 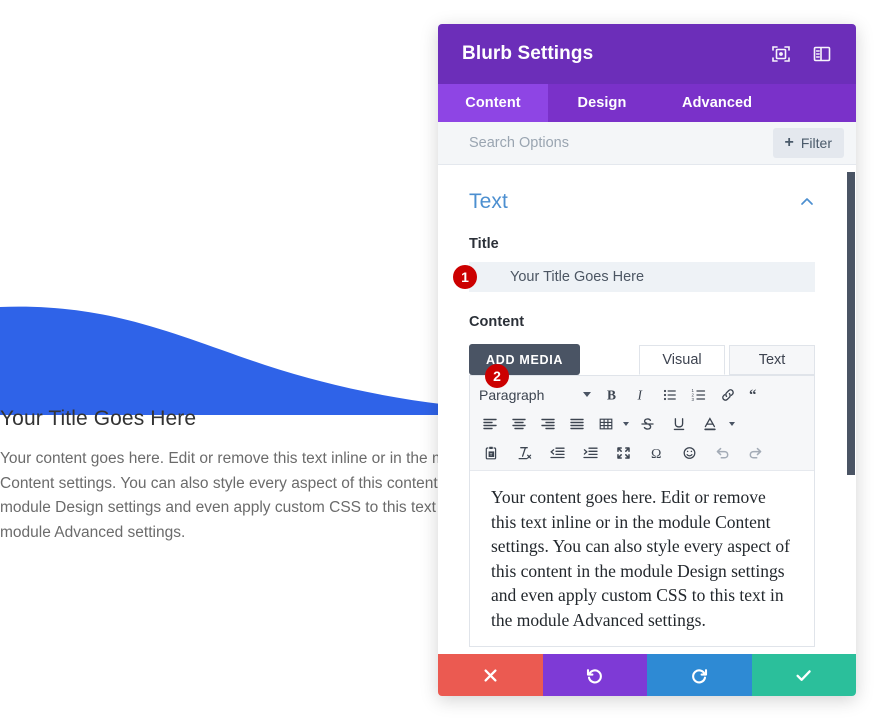 What do you see at coordinates (642, 189) in the screenshot?
I see `section-header-text: Text` at bounding box center [642, 189].